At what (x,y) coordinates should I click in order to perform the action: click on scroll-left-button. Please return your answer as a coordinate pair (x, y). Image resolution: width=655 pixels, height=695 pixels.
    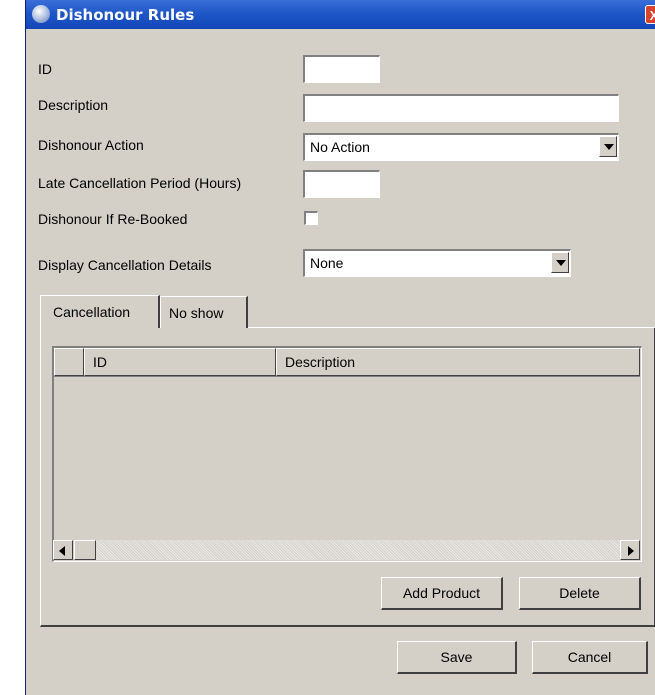
    Looking at the image, I should click on (63, 550).